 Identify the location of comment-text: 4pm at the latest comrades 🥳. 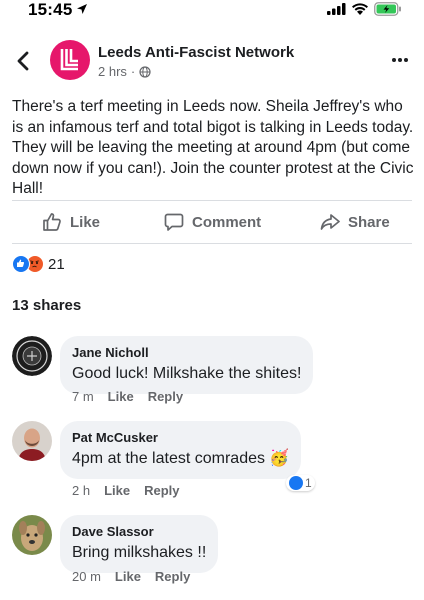
(181, 458).